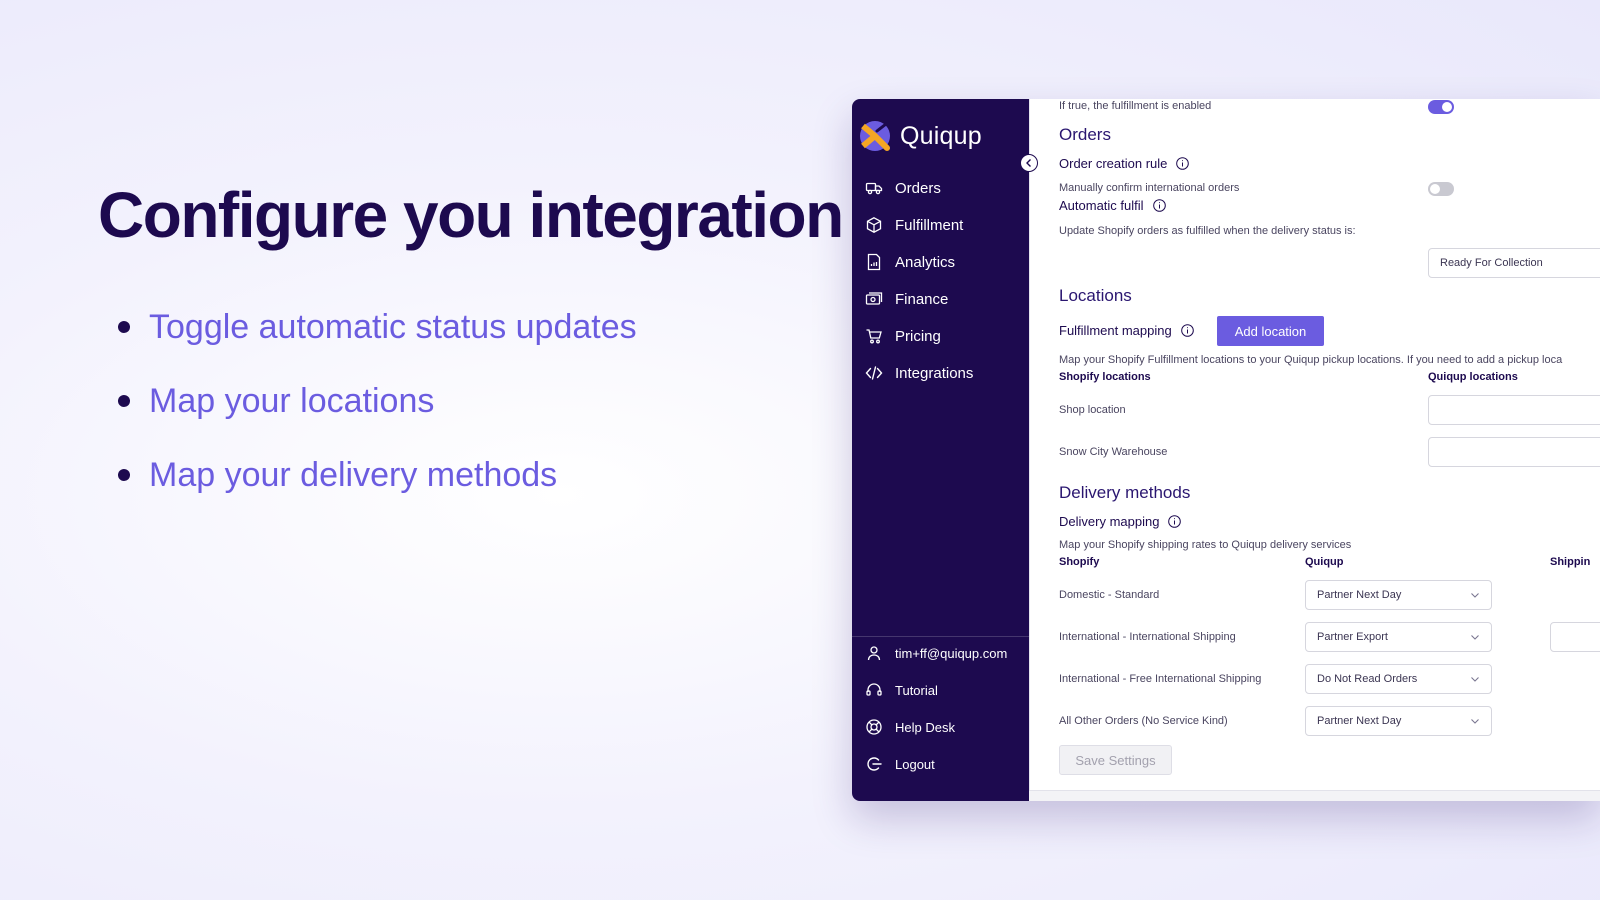 The width and height of the screenshot is (1600, 900). What do you see at coordinates (353, 474) in the screenshot?
I see `hero-bullet-text: Map your delivery methods` at bounding box center [353, 474].